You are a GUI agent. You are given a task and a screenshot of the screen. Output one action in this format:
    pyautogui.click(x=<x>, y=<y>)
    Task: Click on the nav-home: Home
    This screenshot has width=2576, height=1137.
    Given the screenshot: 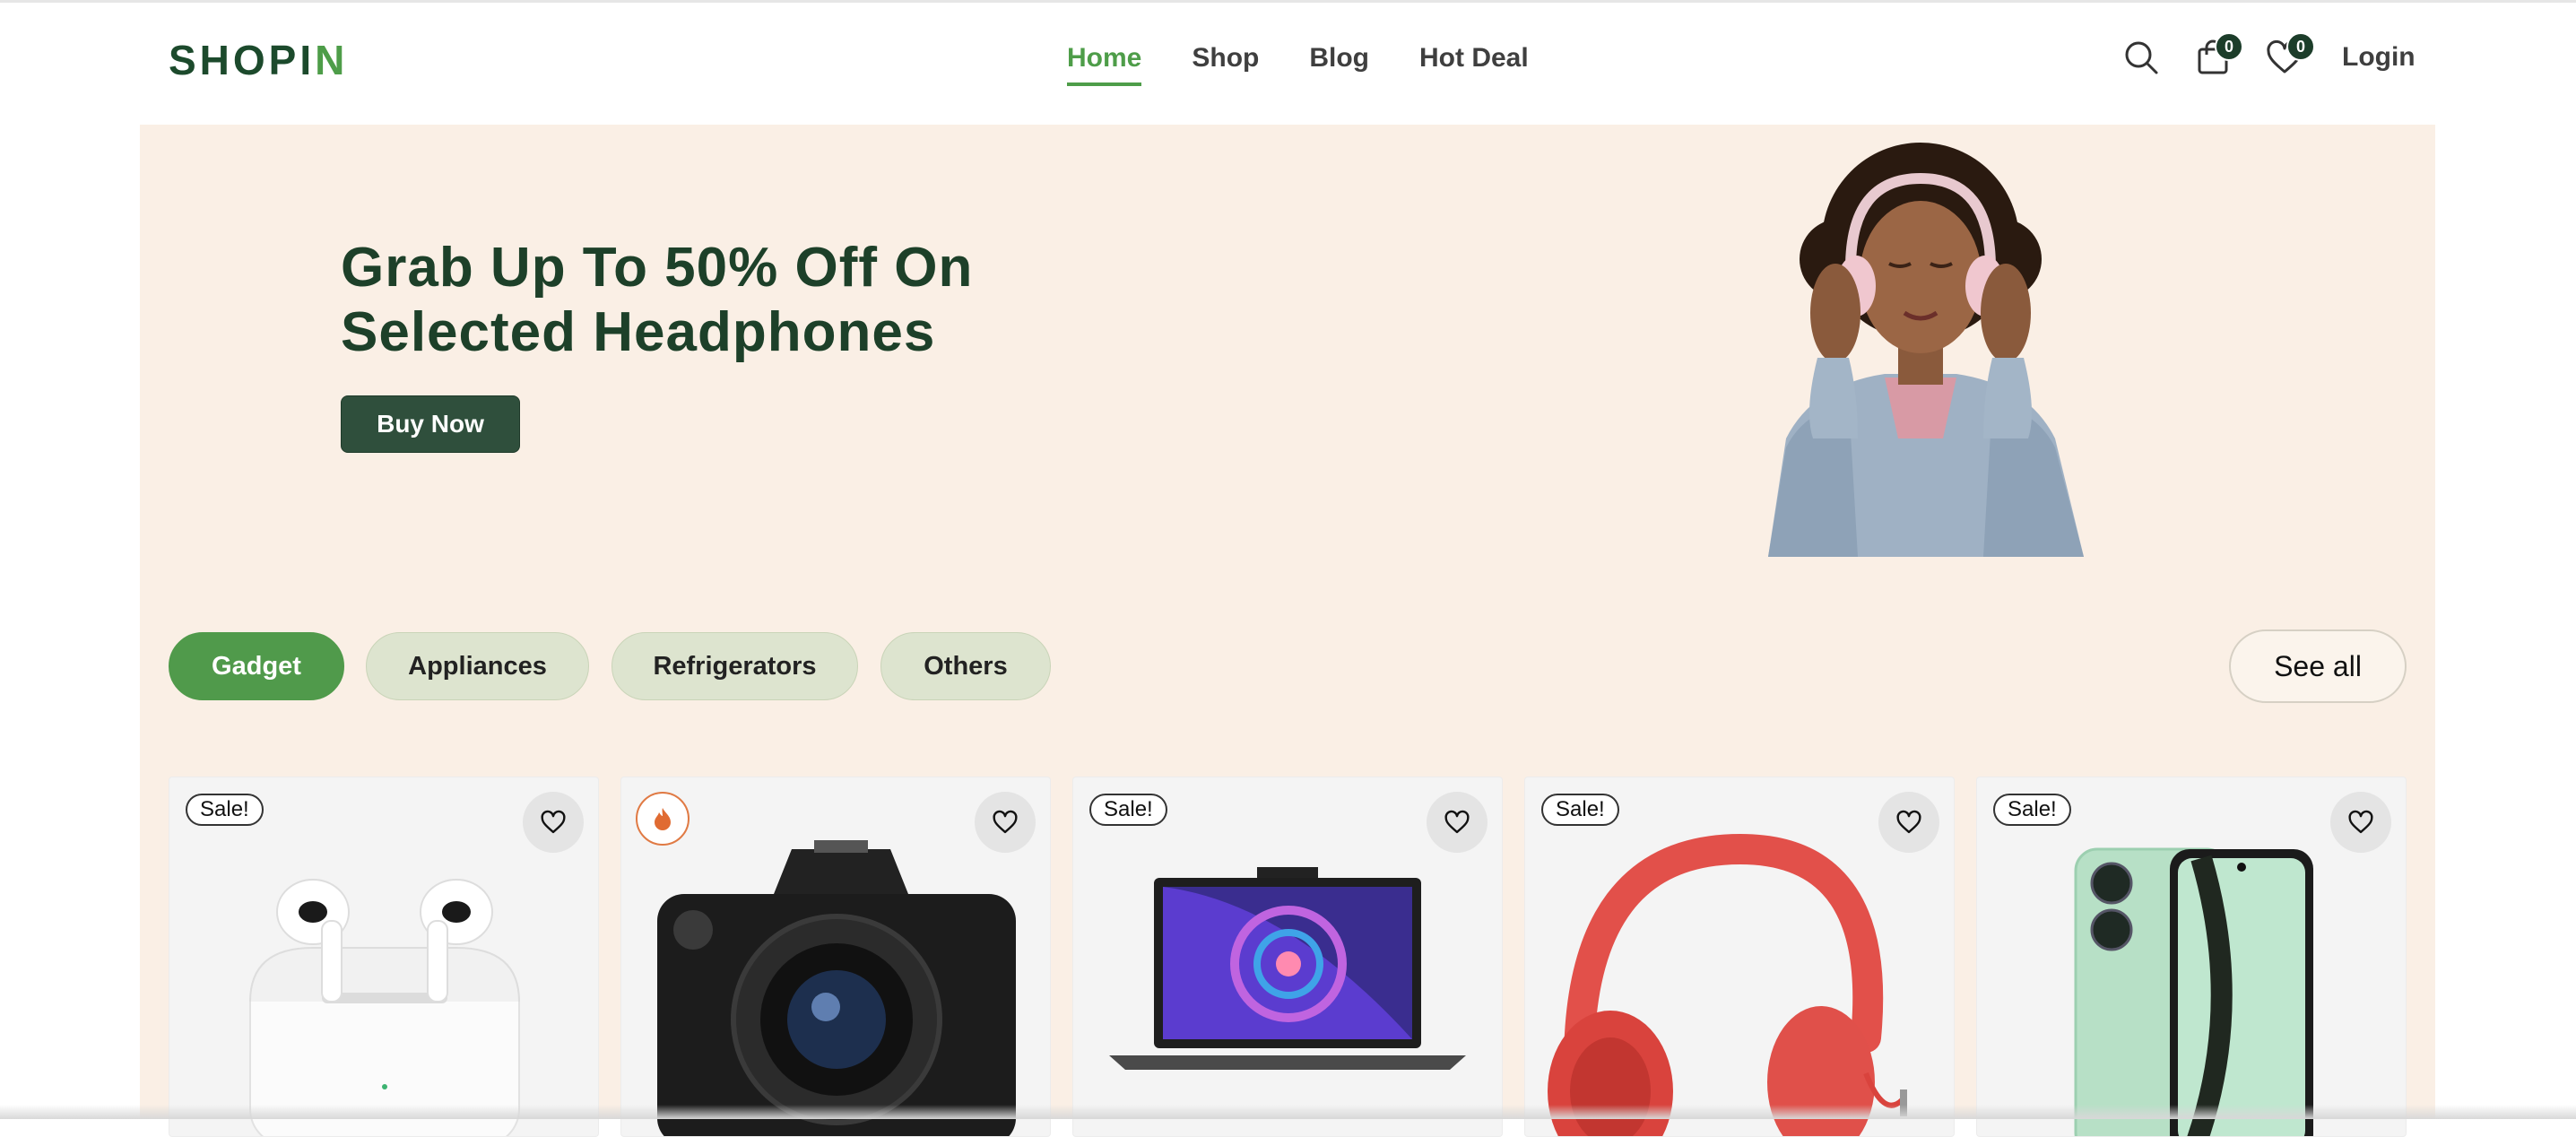 What is the action you would take?
    pyautogui.click(x=1104, y=64)
    